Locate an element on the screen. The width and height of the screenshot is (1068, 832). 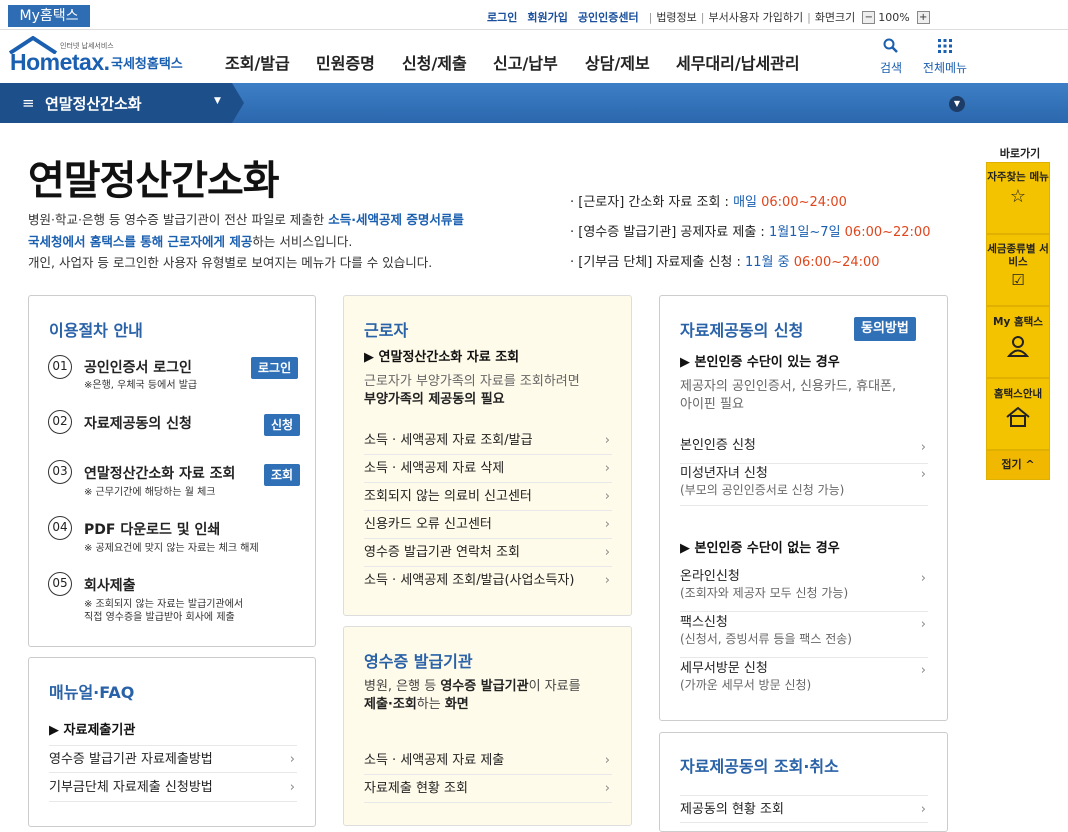
issuer-link: 자료제출 현황 조회 › is located at coordinates (488, 789).